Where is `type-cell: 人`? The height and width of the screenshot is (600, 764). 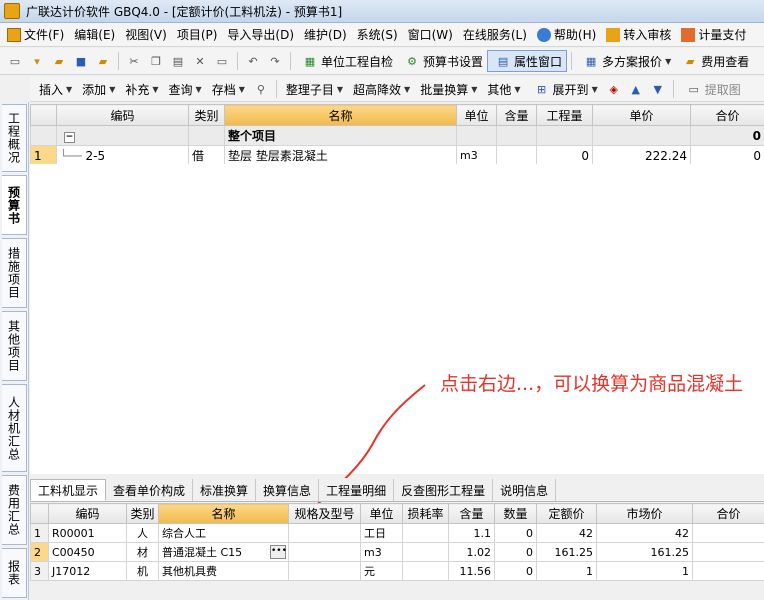
type-cell: 人 is located at coordinates (142, 533).